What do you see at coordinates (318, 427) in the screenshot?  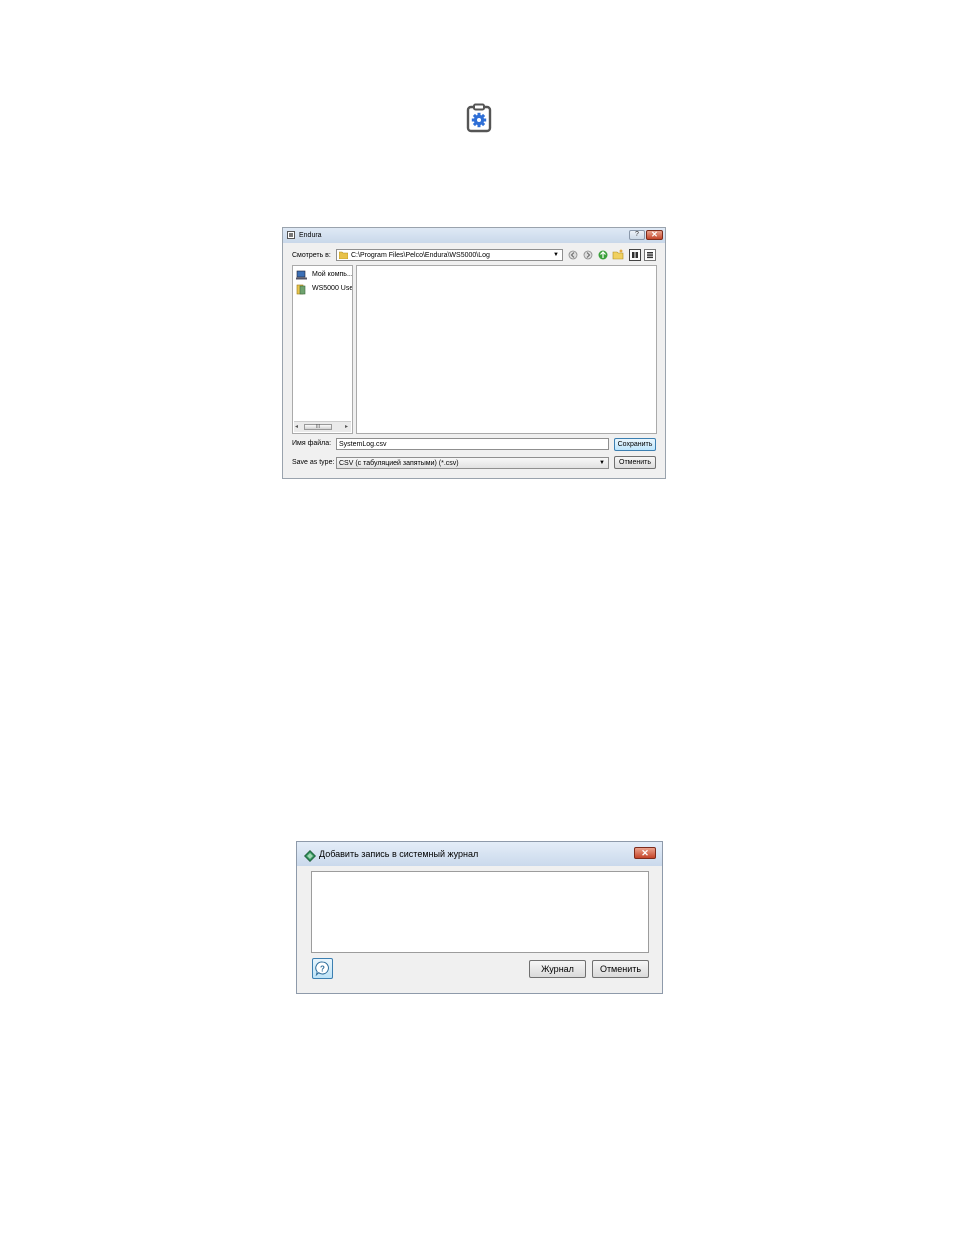 I see `scroll-thumb: III` at bounding box center [318, 427].